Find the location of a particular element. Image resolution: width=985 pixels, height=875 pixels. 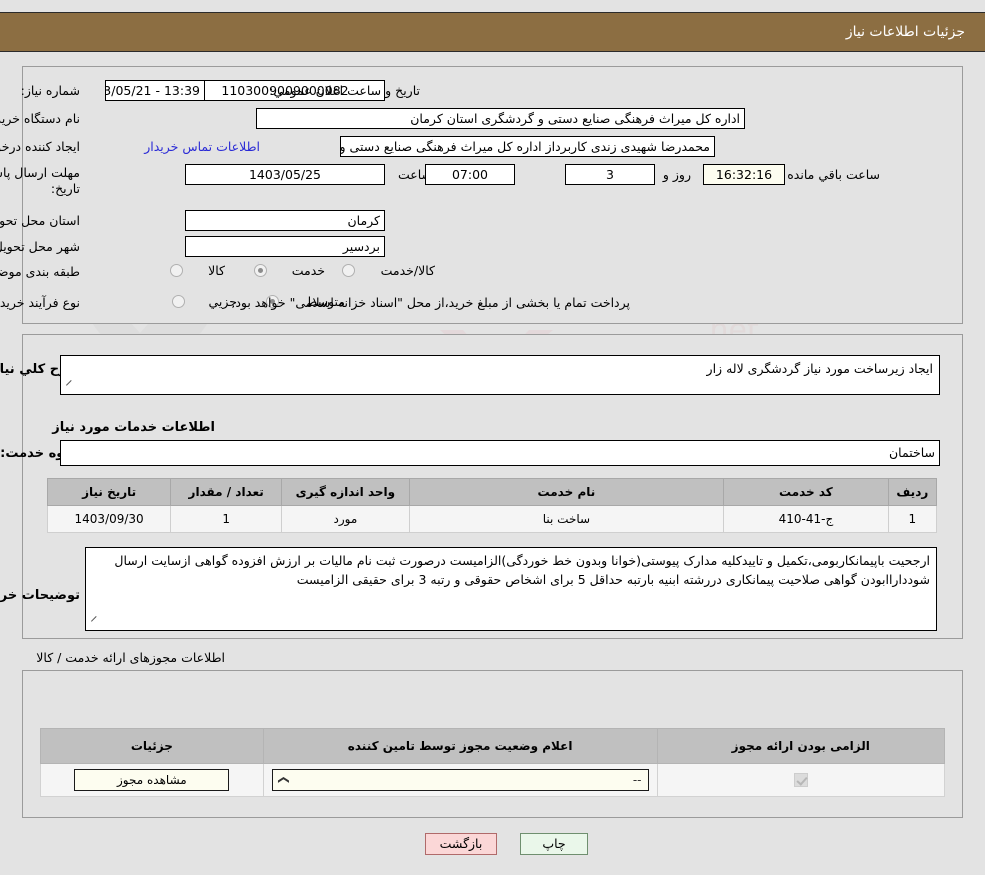

td-details: مشاهده مجوز is located at coordinates (152, 780).